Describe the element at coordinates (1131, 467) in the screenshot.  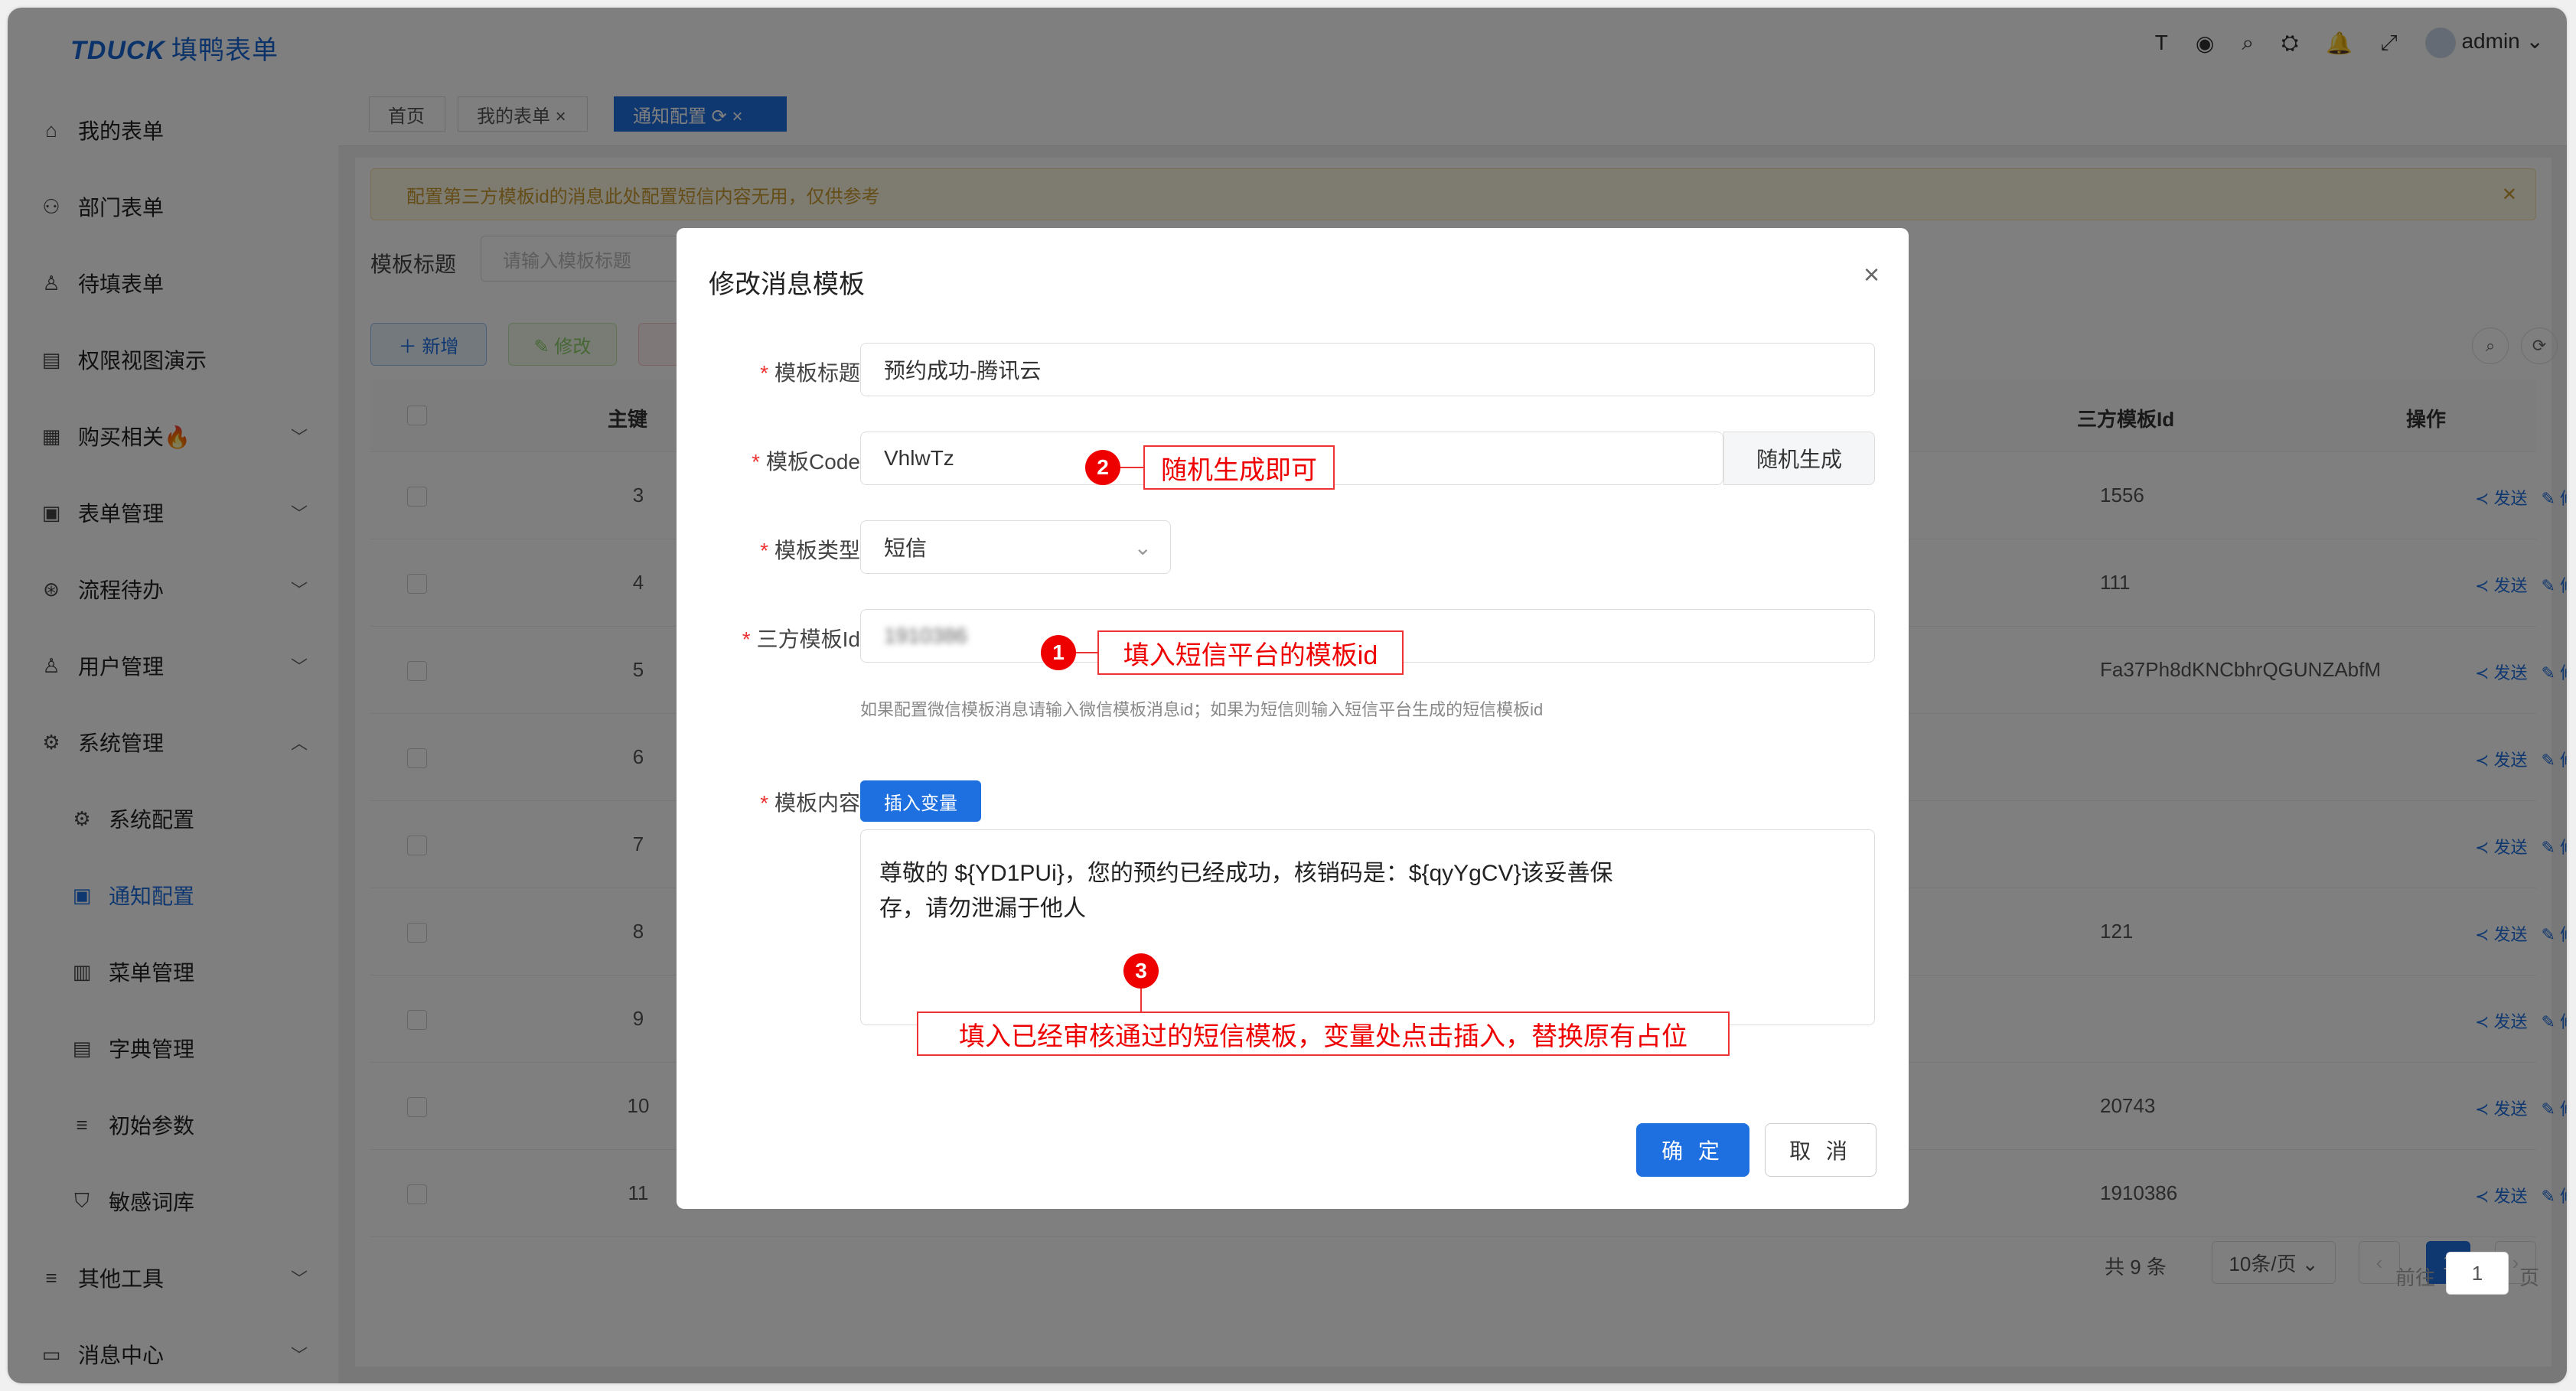
I see `annotation-2-line` at that location.